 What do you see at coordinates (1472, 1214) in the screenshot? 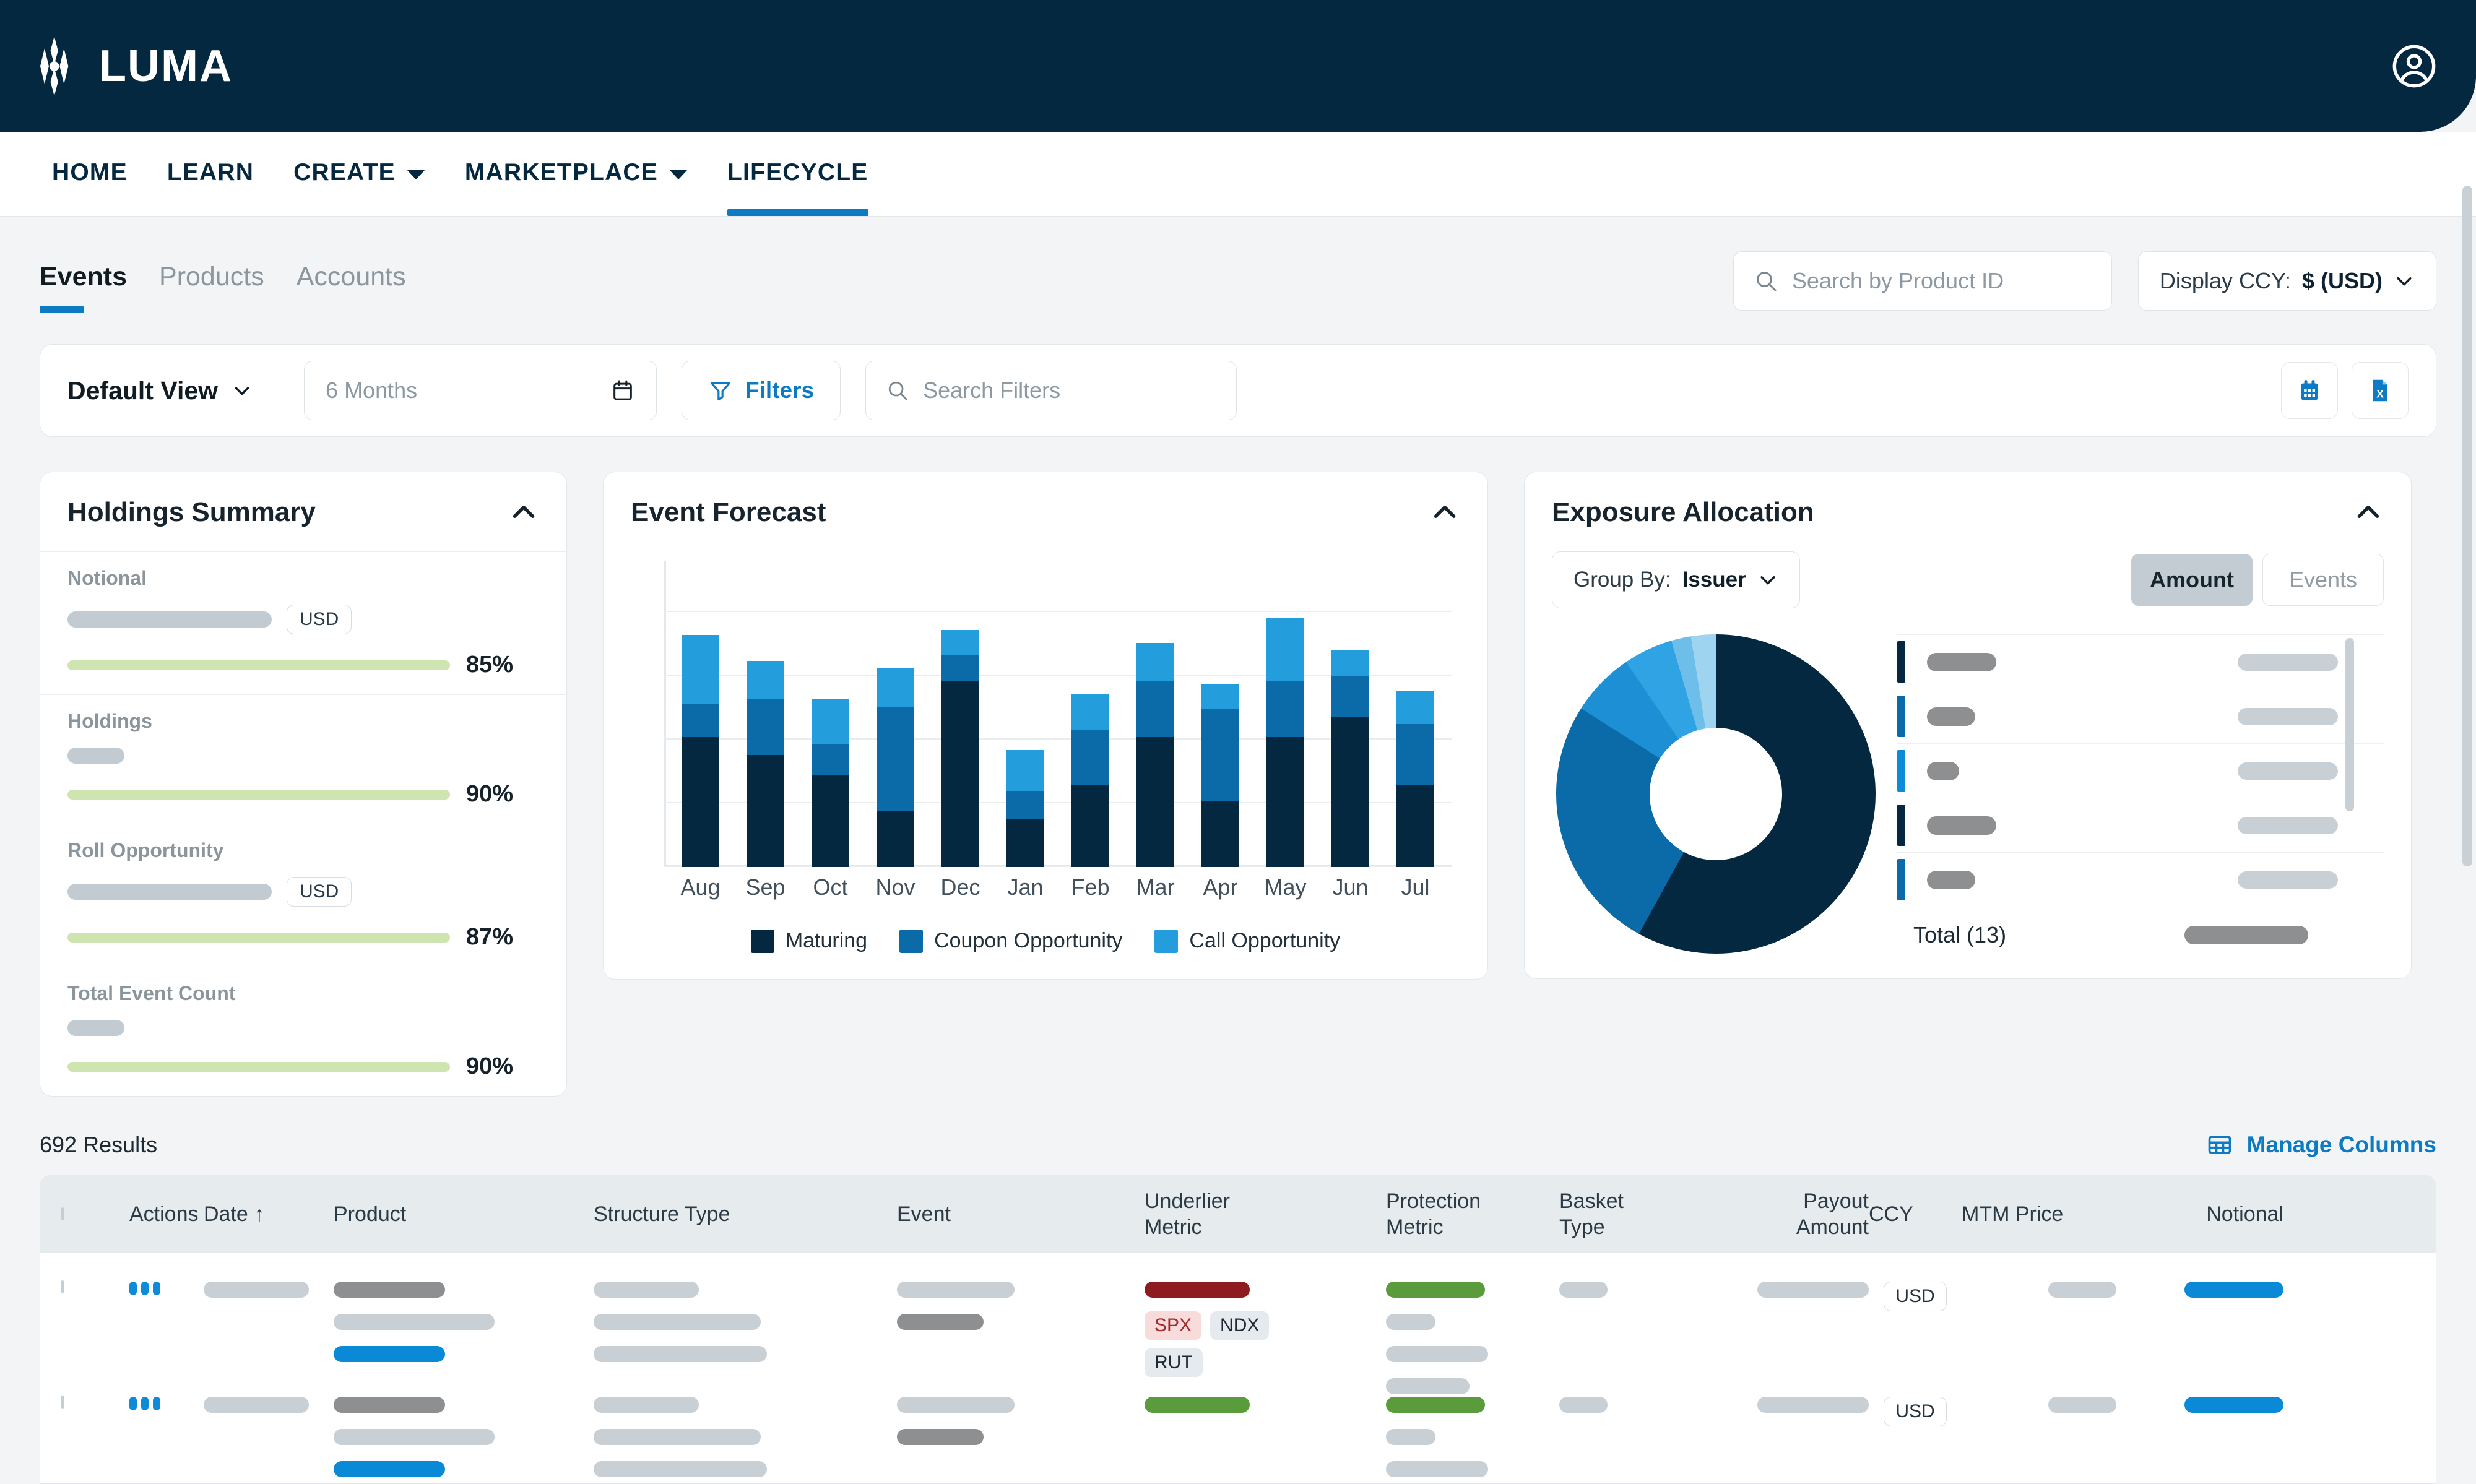
I see `column-header-protection-metric: Protection Metric` at bounding box center [1472, 1214].